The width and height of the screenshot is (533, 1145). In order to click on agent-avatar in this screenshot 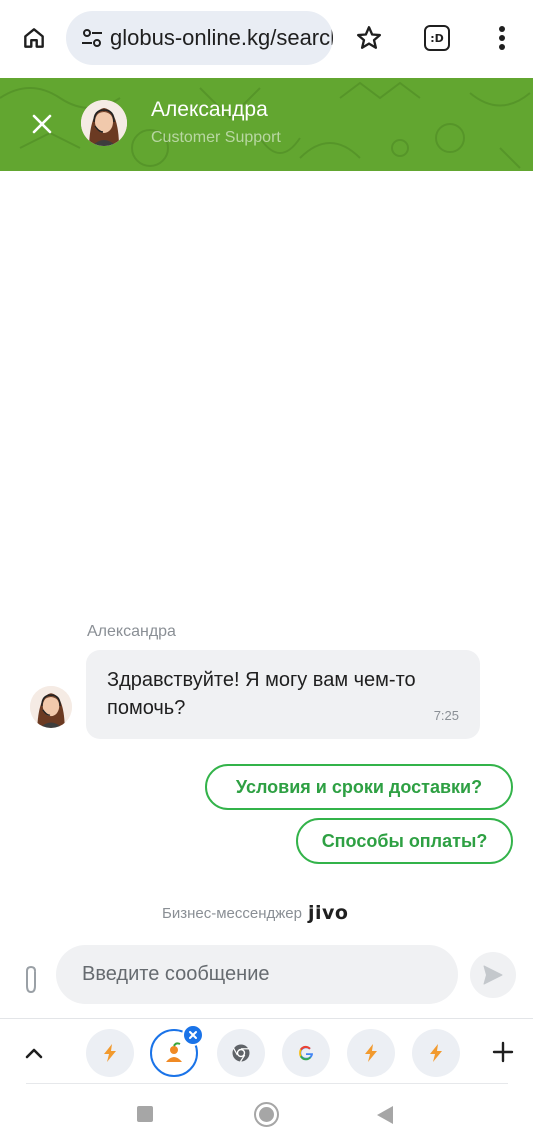, I will do `click(104, 123)`.